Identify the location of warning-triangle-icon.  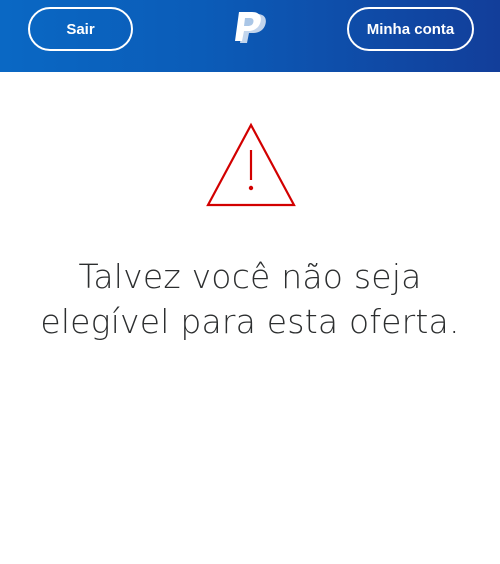
(251, 164).